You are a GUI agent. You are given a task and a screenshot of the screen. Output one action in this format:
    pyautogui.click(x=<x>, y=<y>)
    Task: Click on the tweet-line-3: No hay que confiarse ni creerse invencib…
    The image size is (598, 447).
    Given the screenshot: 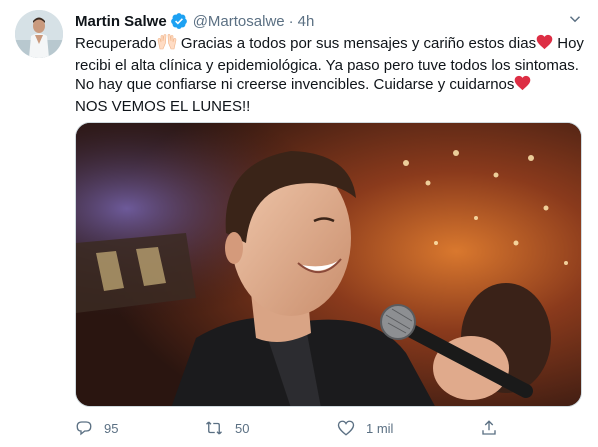 What is the action you would take?
    pyautogui.click(x=331, y=86)
    